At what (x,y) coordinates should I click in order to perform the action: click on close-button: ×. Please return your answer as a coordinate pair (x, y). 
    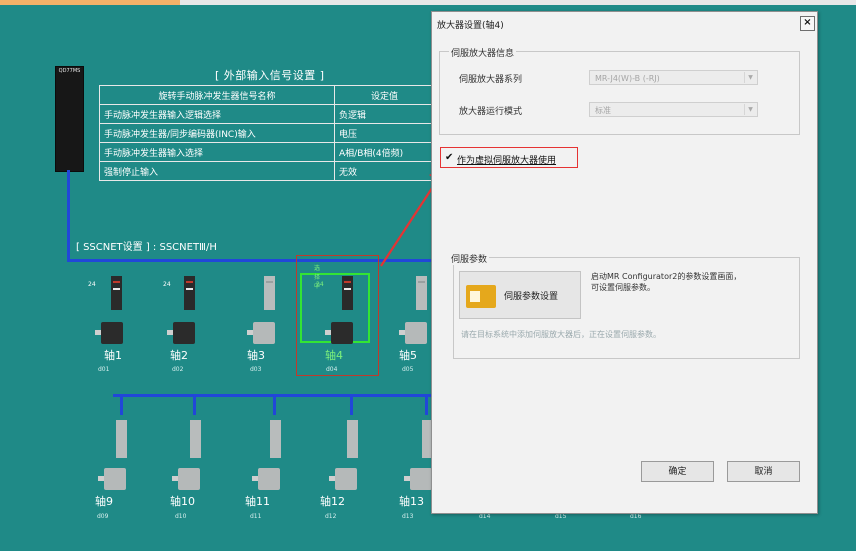
    Looking at the image, I should click on (807, 23).